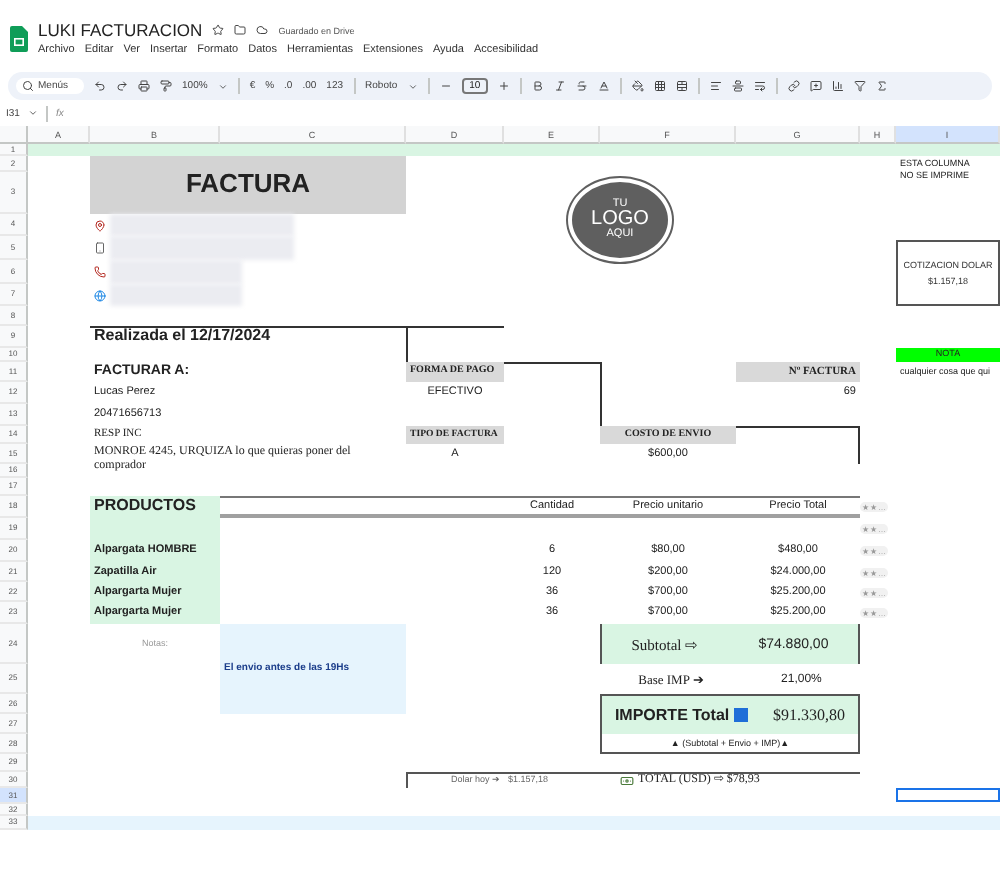  What do you see at coordinates (740, 715) in the screenshot?
I see `square-icon` at bounding box center [740, 715].